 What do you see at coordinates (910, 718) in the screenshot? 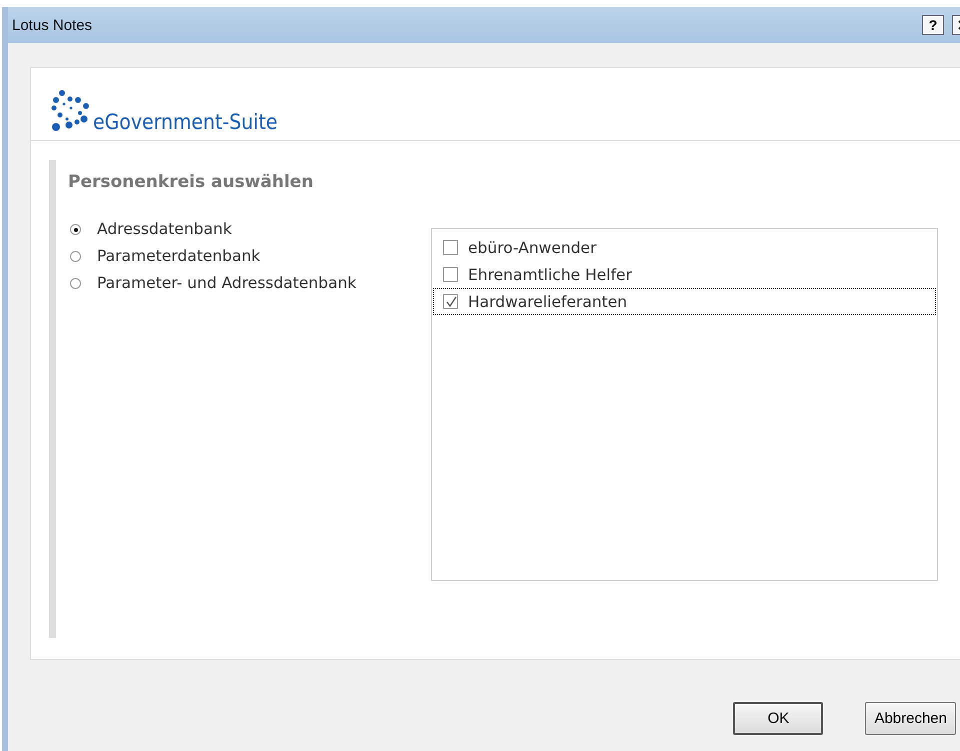
I see `dialog-button: Abbrechen` at bounding box center [910, 718].